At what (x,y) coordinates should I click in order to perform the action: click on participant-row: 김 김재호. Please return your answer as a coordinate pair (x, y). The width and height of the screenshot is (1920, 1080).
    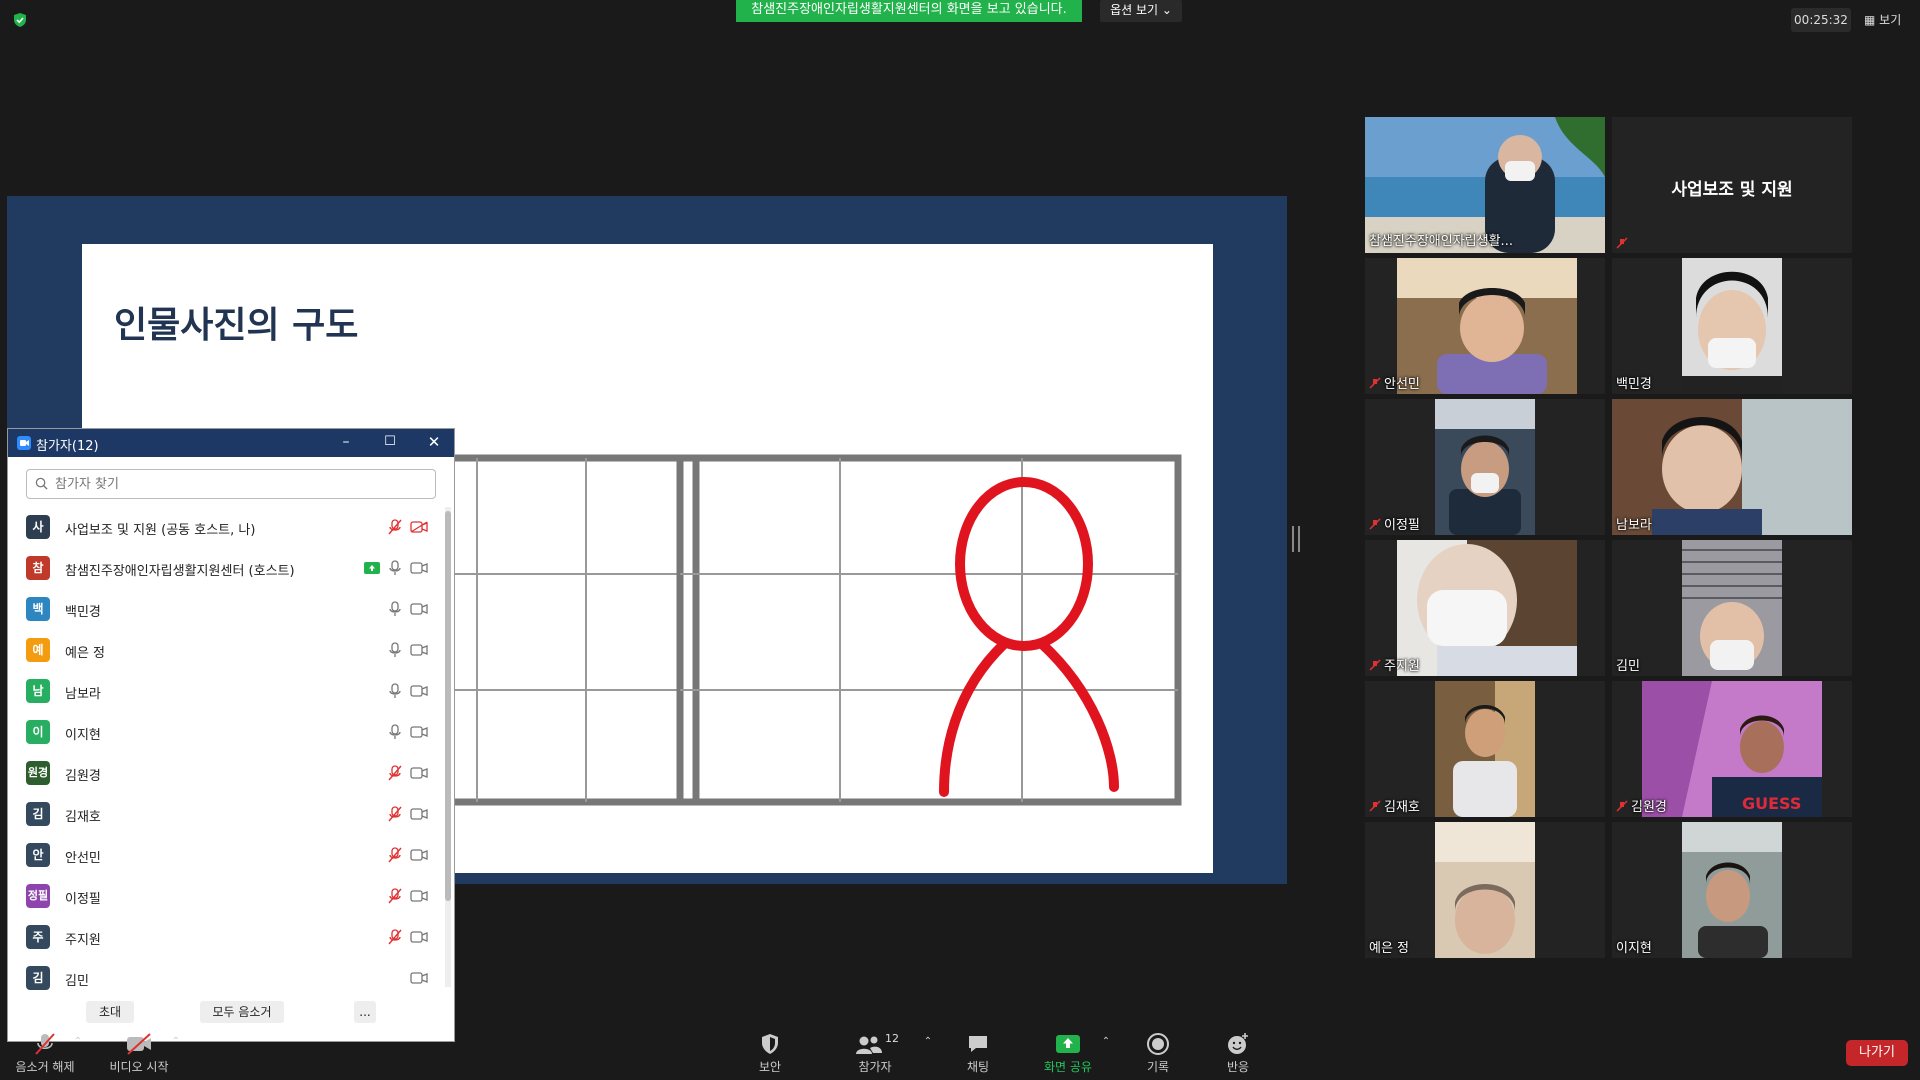
    Looking at the image, I should click on (226, 814).